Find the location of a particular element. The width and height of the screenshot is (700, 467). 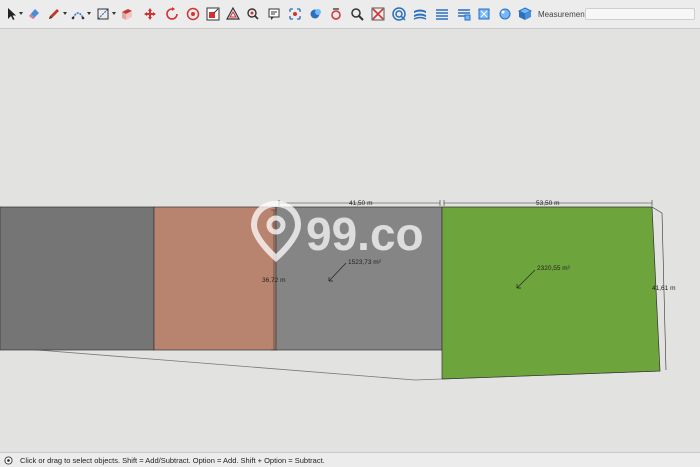

offset-tool-button is located at coordinates (233, 14).